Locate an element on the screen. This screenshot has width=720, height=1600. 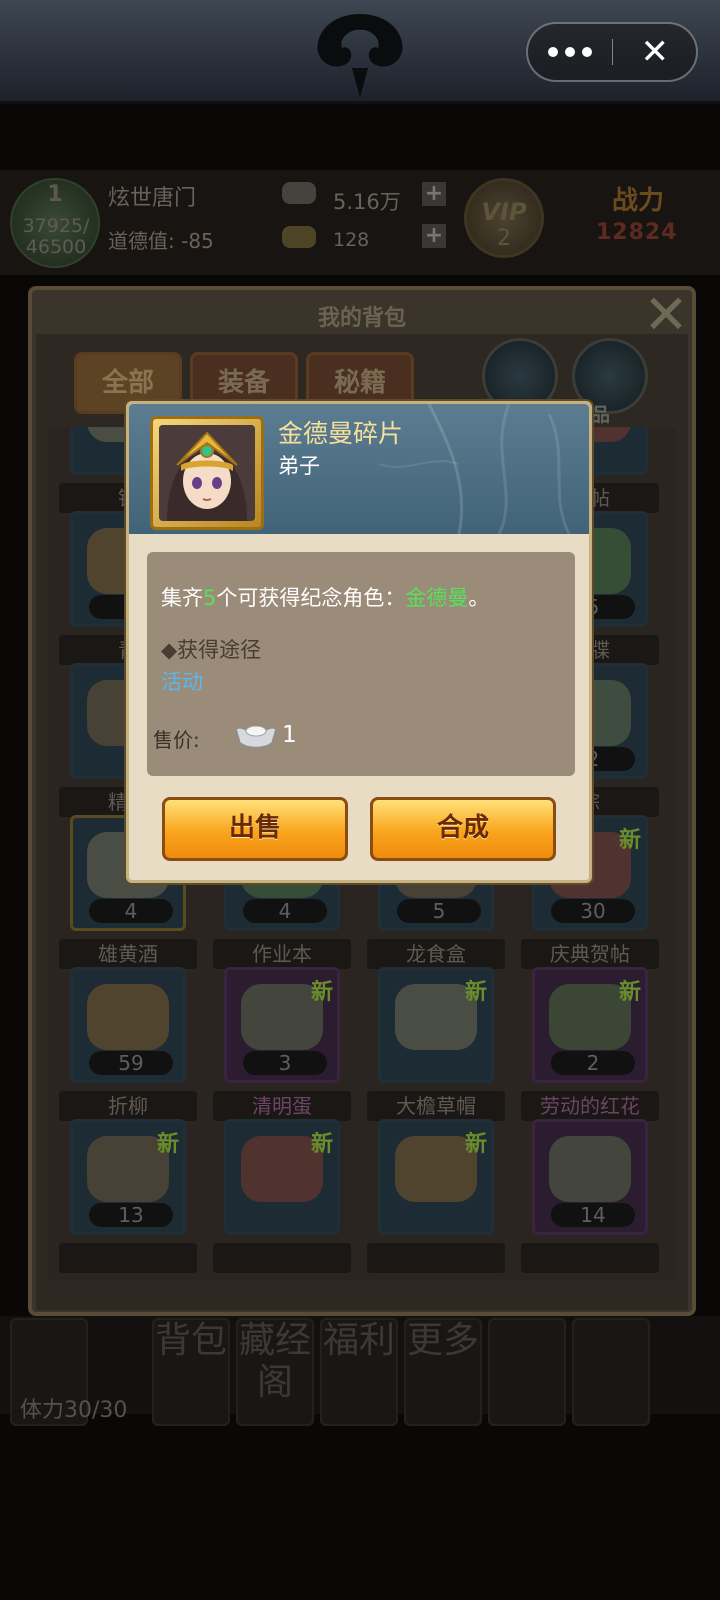
item-count: 13 is located at coordinates (131, 1215).